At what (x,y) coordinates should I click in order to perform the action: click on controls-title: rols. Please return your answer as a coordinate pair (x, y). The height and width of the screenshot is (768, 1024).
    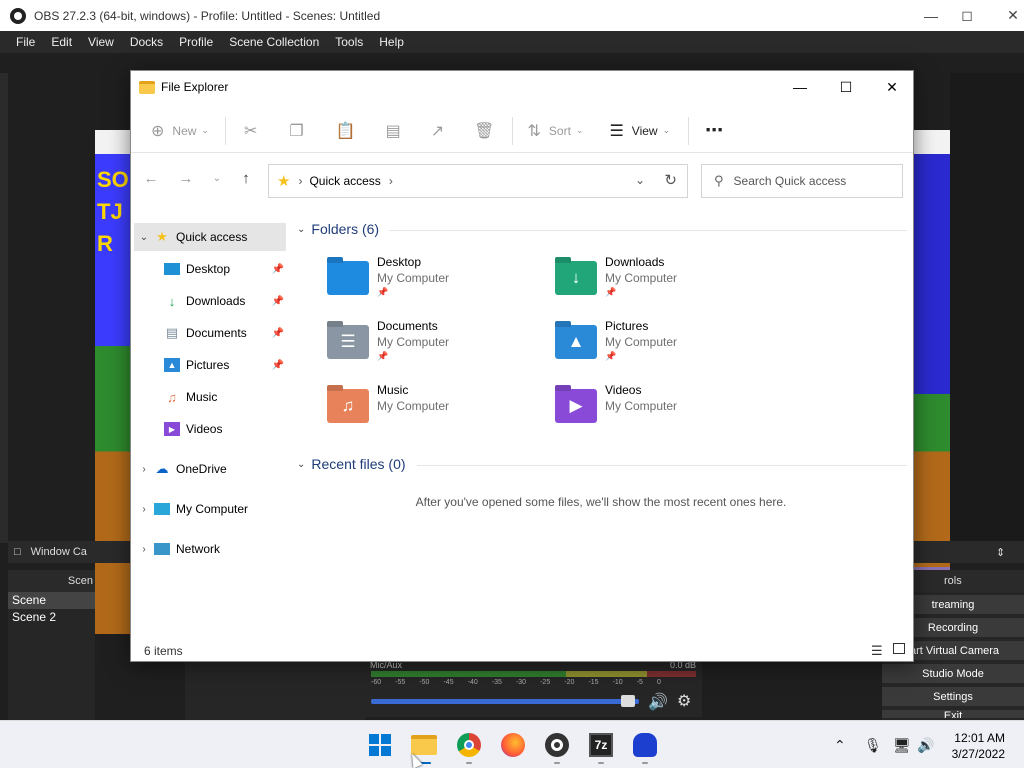
    Looking at the image, I should click on (953, 581).